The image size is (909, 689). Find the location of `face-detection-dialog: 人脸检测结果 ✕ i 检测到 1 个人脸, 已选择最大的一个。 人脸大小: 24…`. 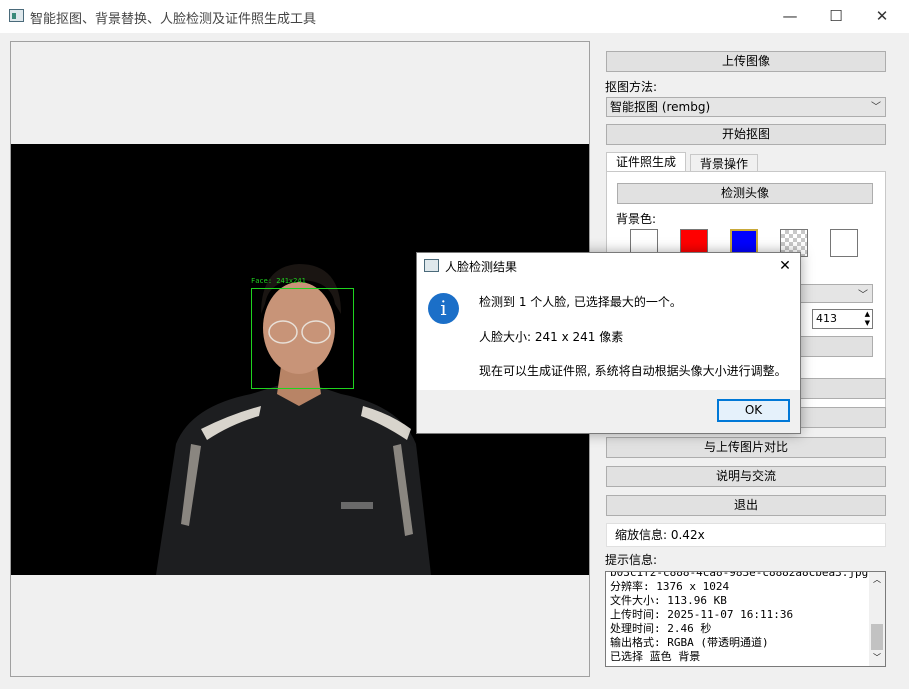

face-detection-dialog: 人脸检测结果 ✕ i 检测到 1 个人脸, 已选择最大的一个。 人脸大小: 24… is located at coordinates (608, 343).